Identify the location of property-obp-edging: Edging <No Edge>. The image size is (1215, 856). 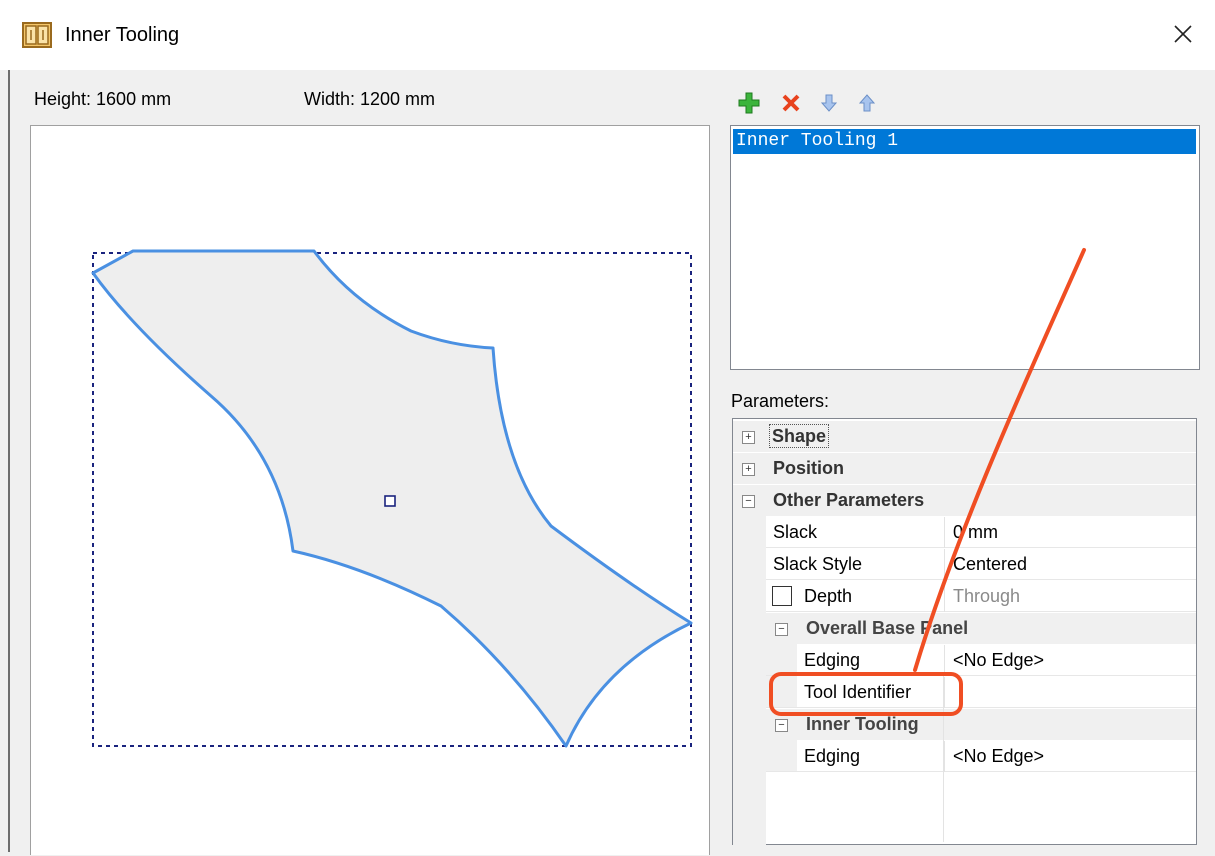
(981, 660).